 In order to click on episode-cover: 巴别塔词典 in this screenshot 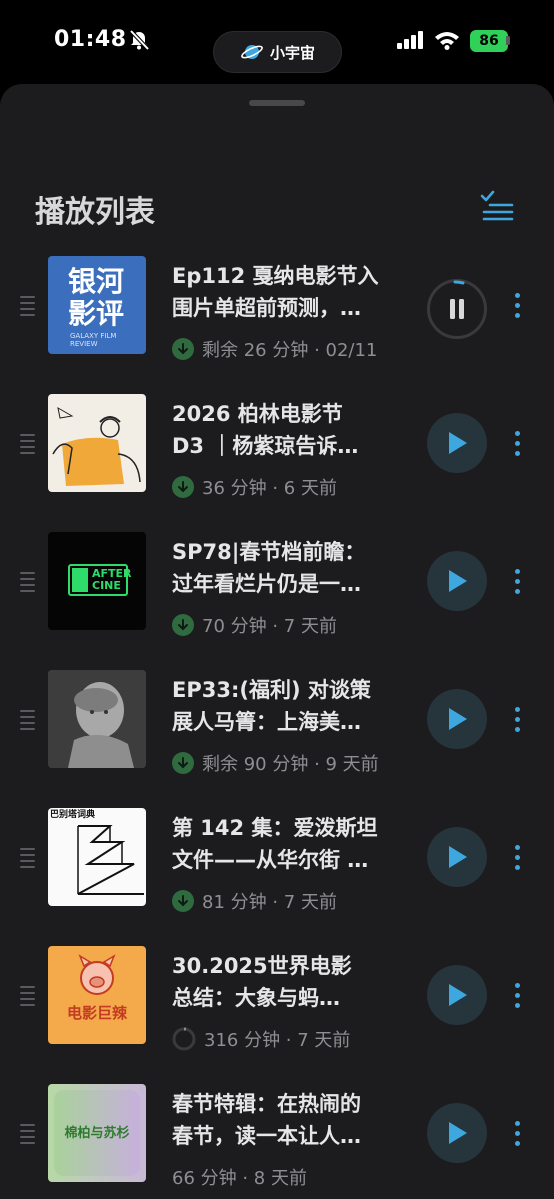, I will do `click(97, 857)`.